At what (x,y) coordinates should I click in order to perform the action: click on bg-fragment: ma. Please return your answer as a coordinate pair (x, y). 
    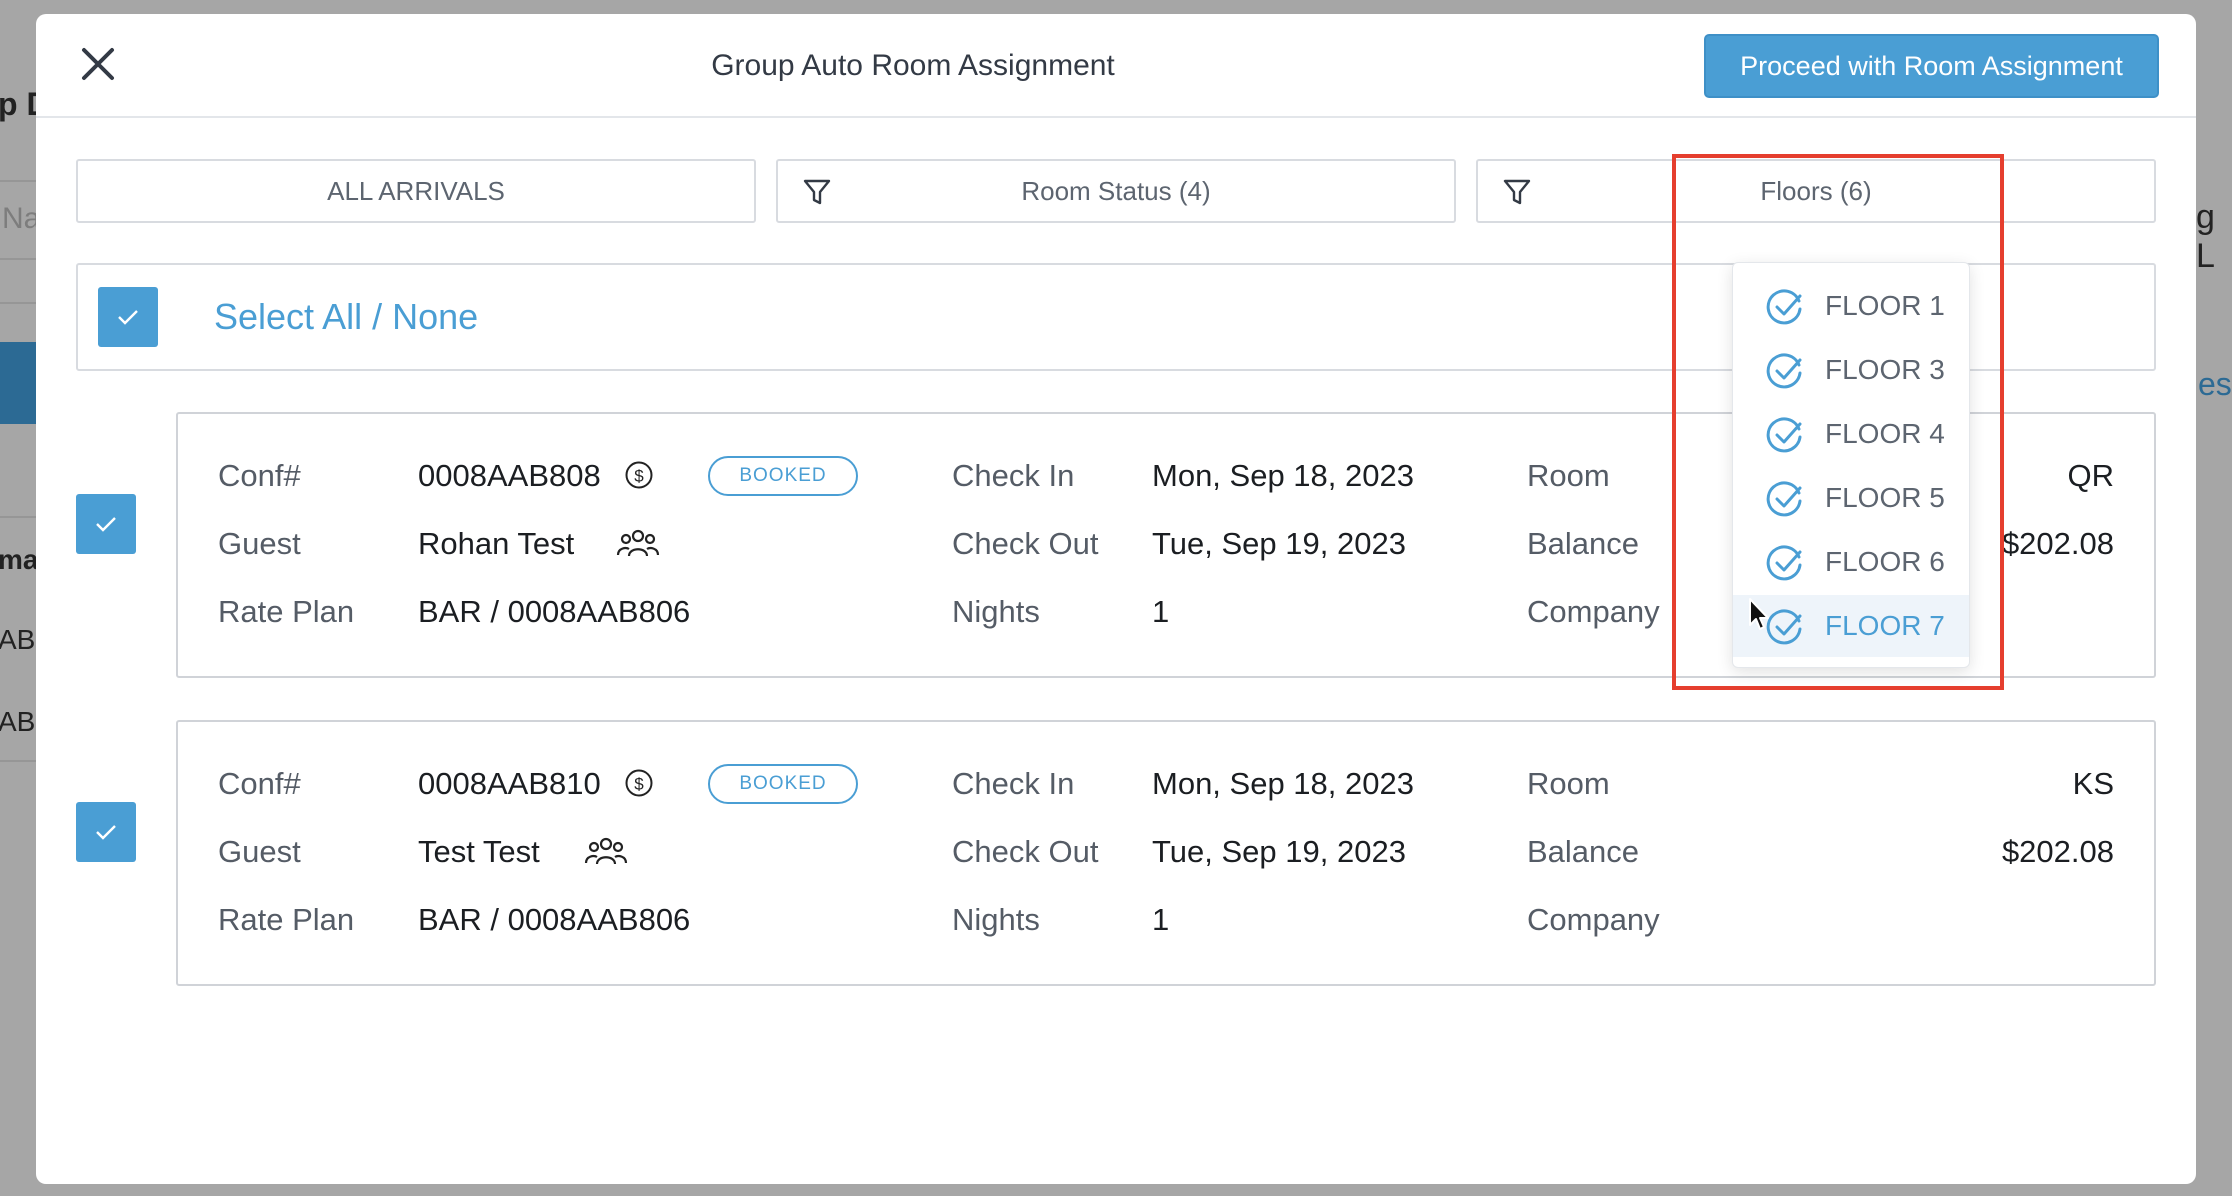
    Looking at the image, I should click on (19, 559).